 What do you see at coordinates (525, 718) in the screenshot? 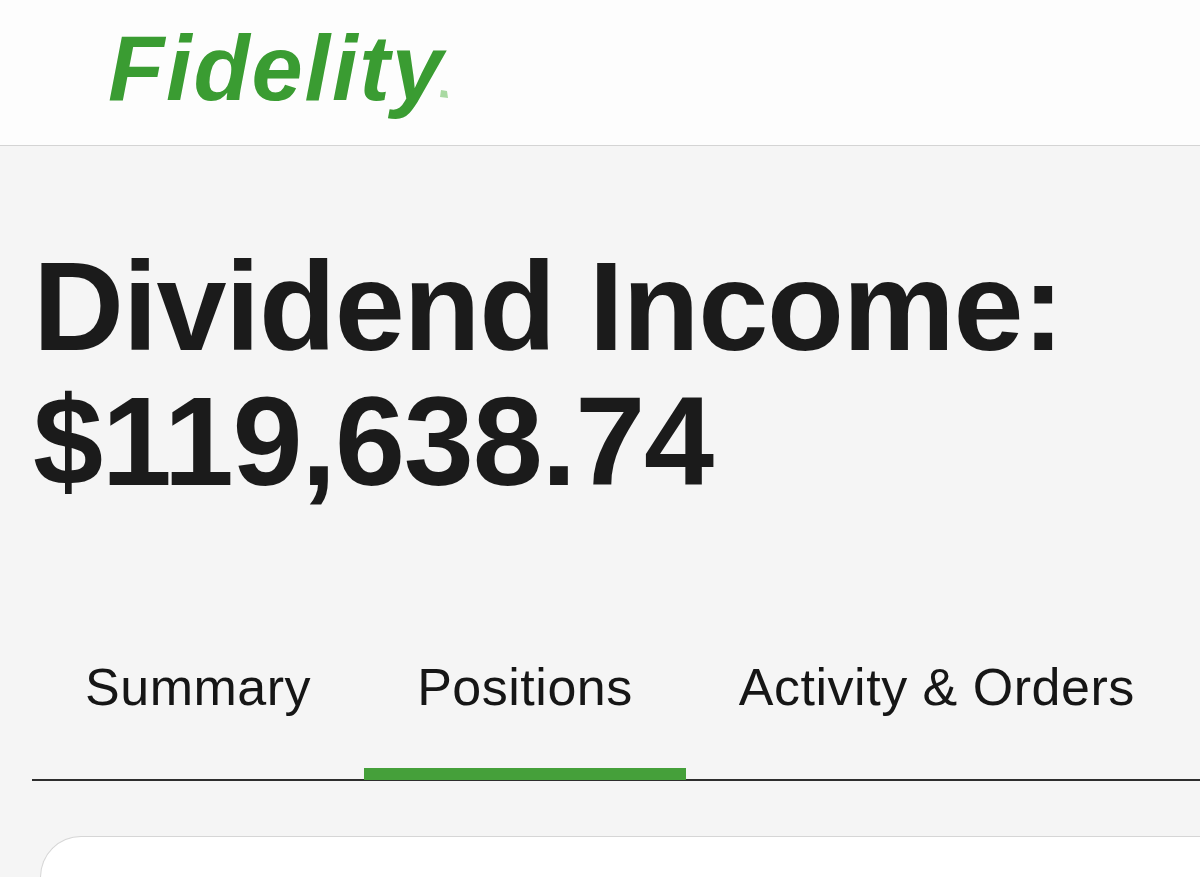
I see `tab: Positions` at bounding box center [525, 718].